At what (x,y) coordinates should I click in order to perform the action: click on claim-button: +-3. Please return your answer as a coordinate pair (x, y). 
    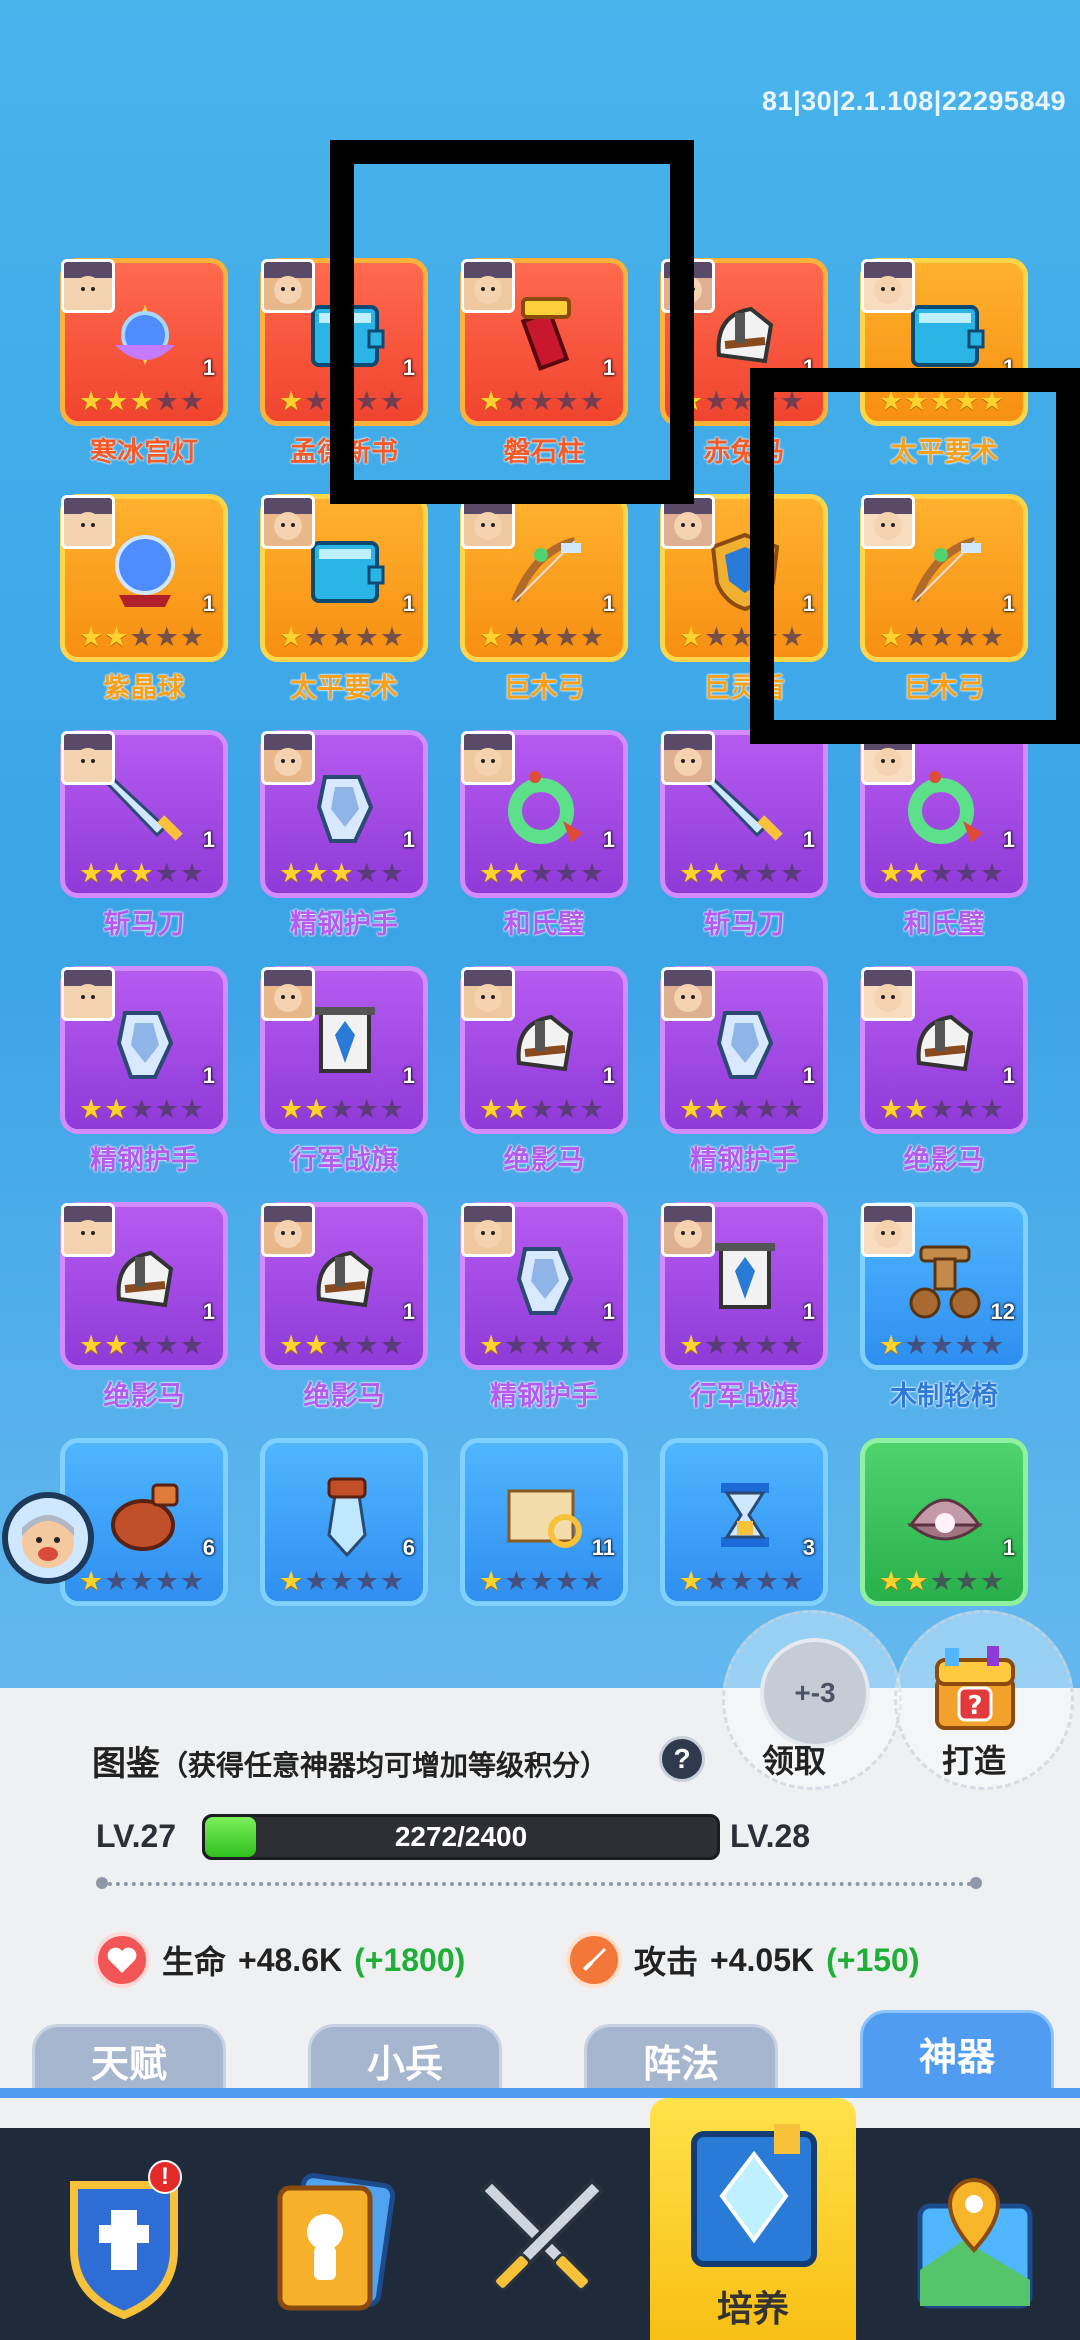
    Looking at the image, I should click on (815, 1693).